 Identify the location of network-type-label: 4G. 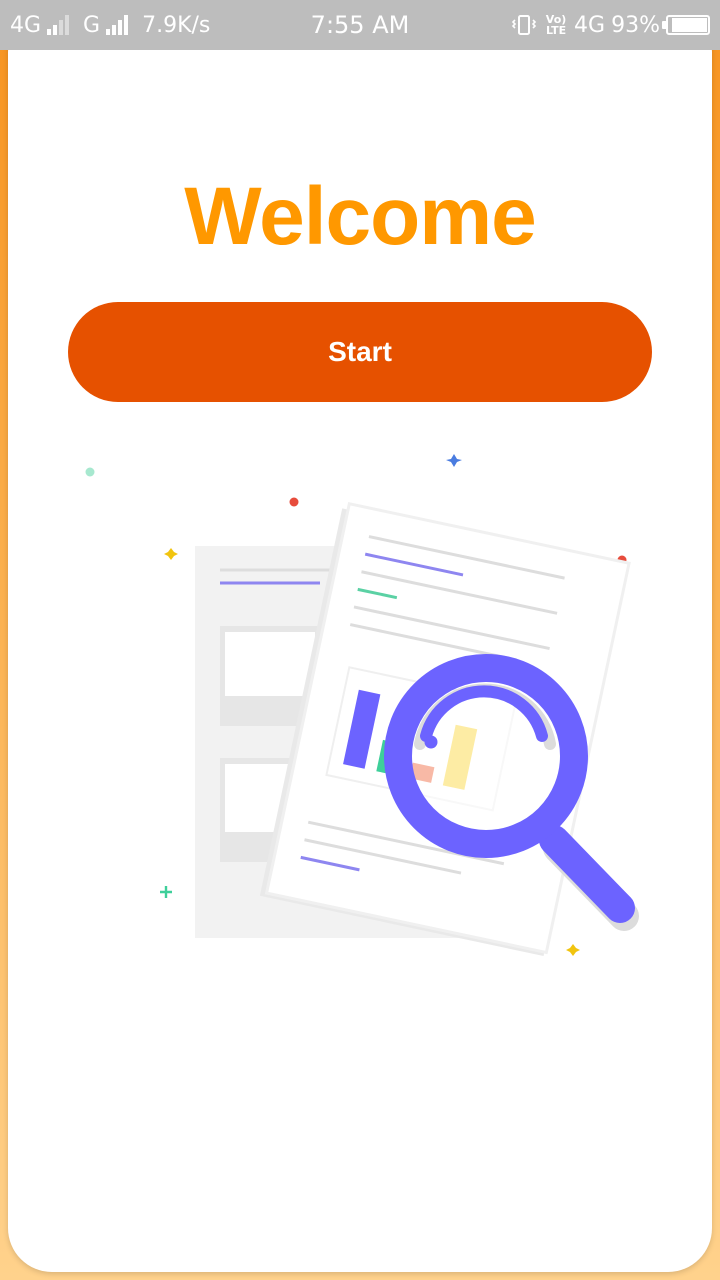
(26, 25).